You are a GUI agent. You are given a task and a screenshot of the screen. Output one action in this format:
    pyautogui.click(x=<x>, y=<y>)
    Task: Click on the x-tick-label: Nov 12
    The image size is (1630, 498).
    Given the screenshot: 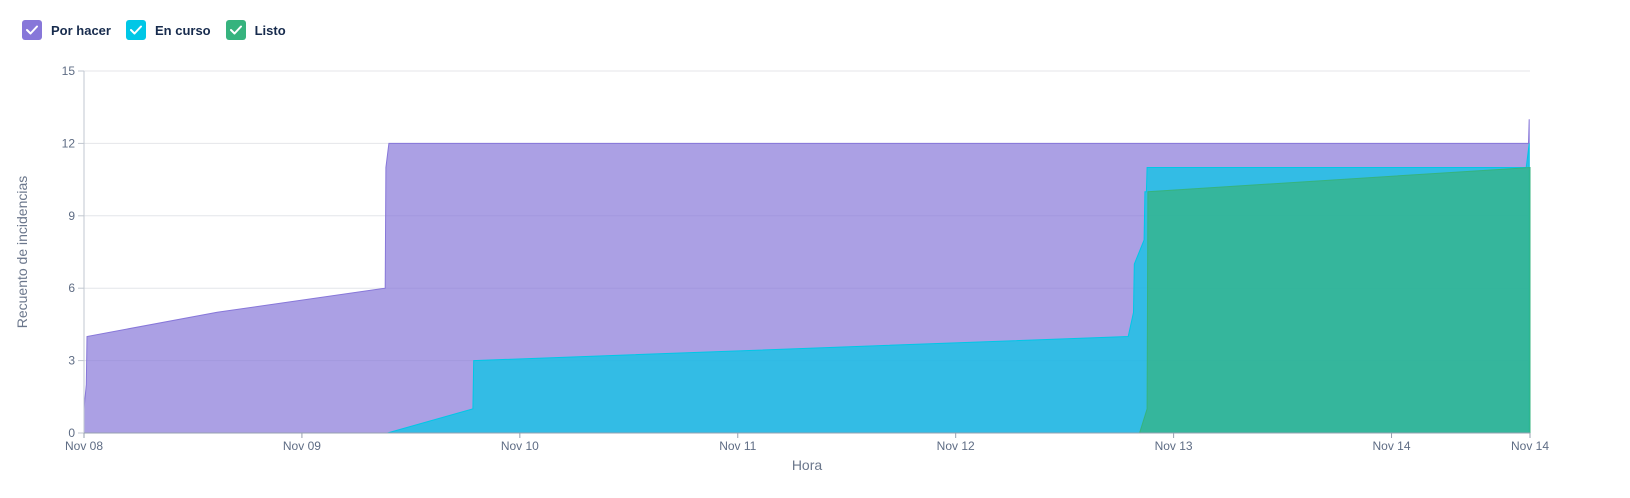 What is the action you would take?
    pyautogui.click(x=956, y=446)
    